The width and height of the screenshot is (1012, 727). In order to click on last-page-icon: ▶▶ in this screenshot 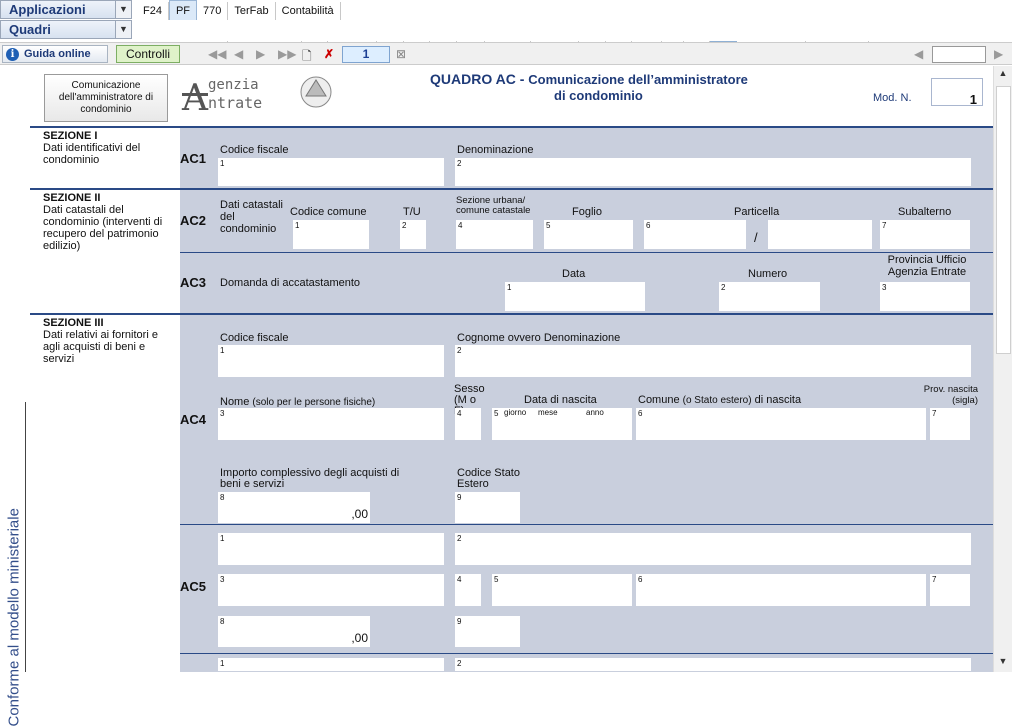, I will do `click(287, 54)`.